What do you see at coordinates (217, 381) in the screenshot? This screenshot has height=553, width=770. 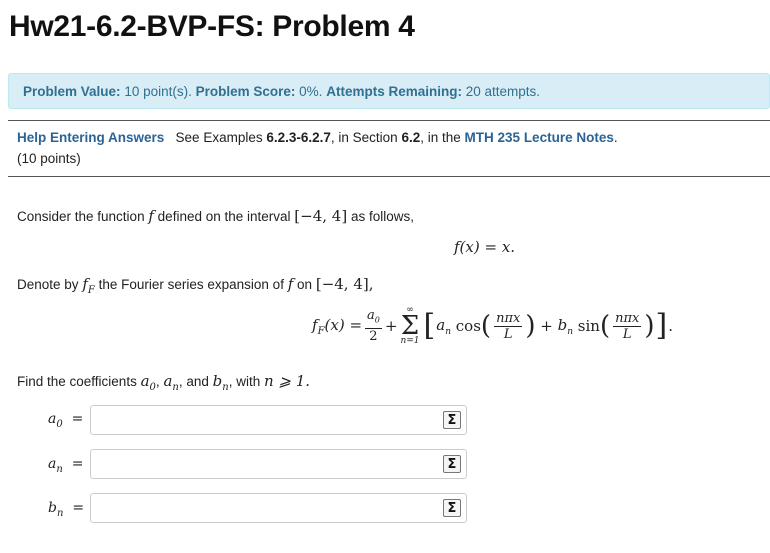 I see `find-bn: b` at bounding box center [217, 381].